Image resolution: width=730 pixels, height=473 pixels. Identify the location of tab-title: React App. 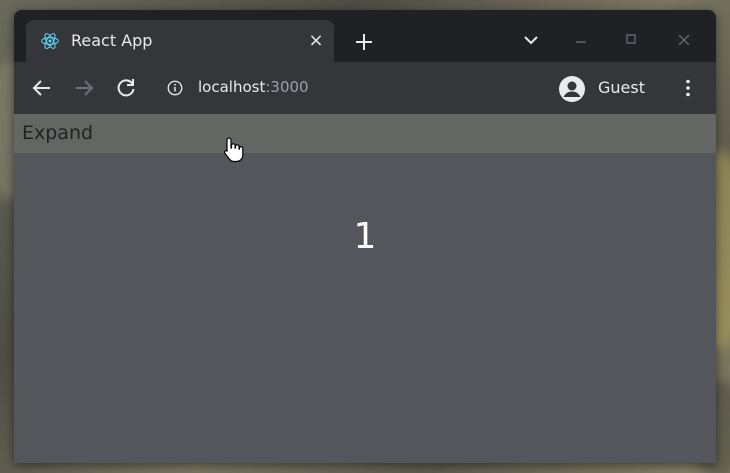
(112, 40).